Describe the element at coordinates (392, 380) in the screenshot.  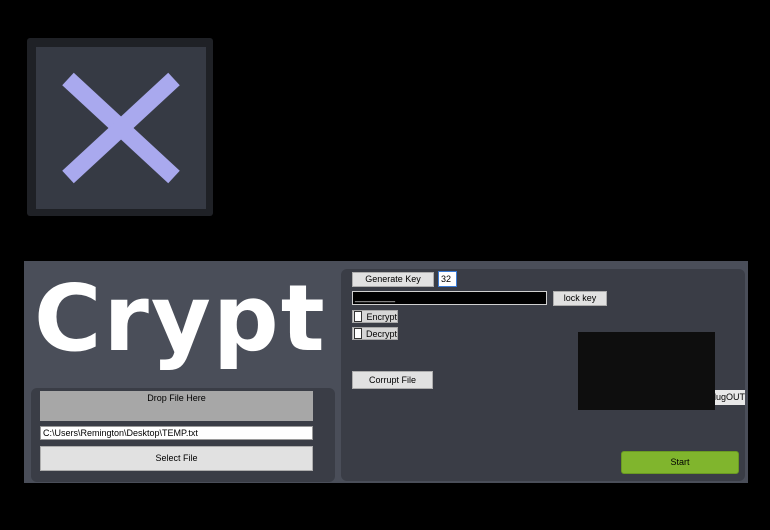
I see `corrupt-file-button: Corrupt File` at that location.